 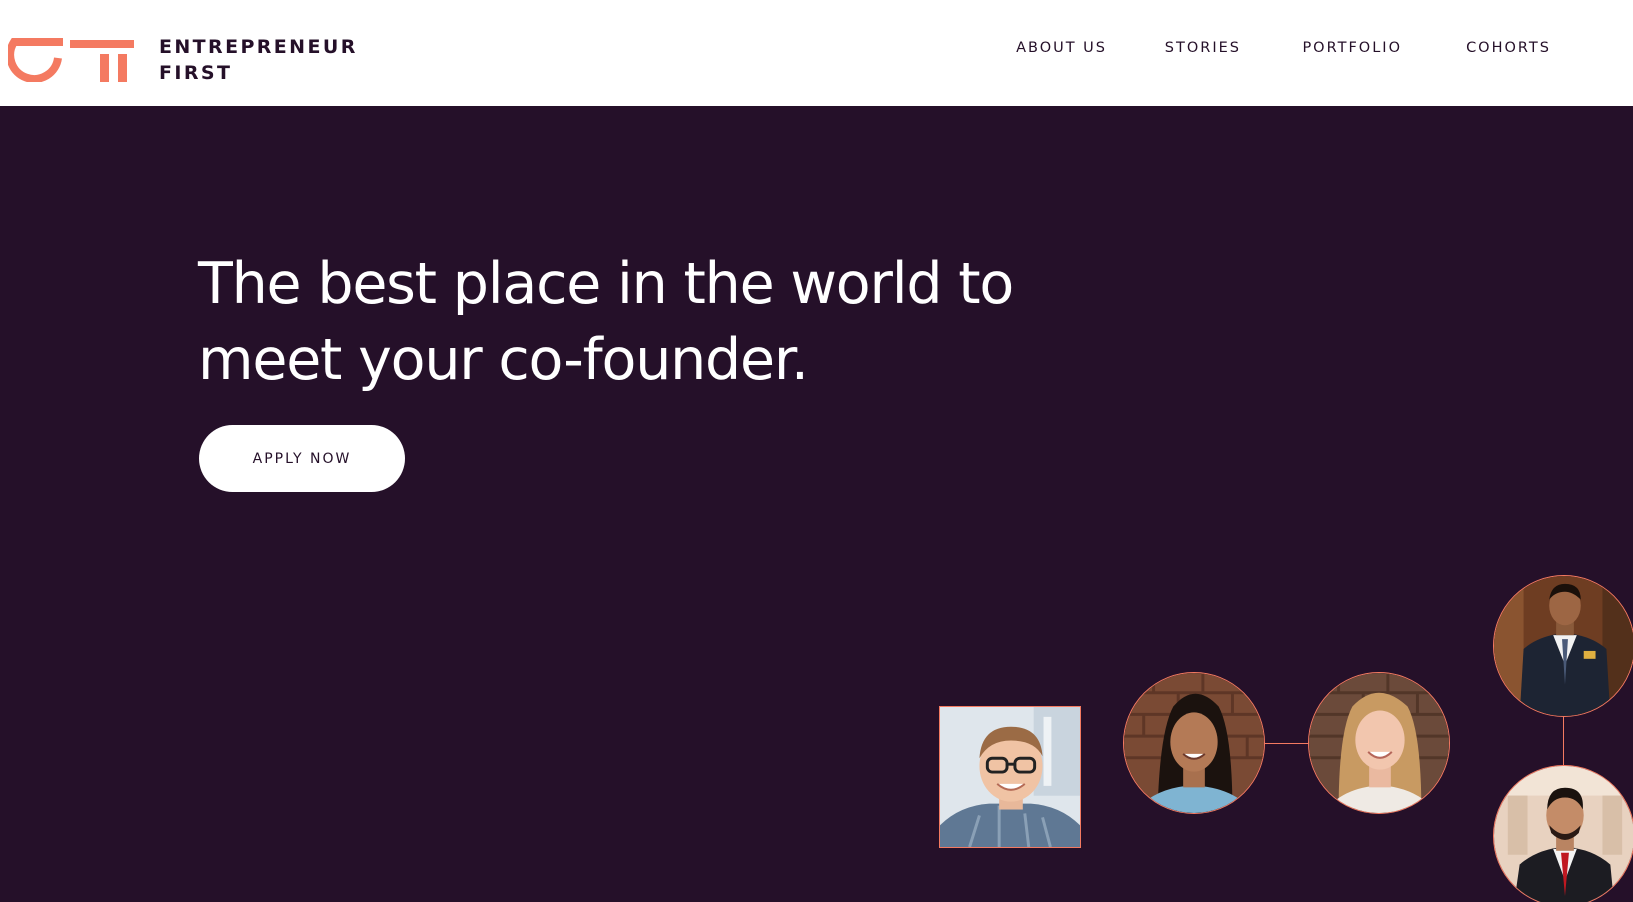 I want to click on nav-about-us: ABOUT US, so click(x=1061, y=48).